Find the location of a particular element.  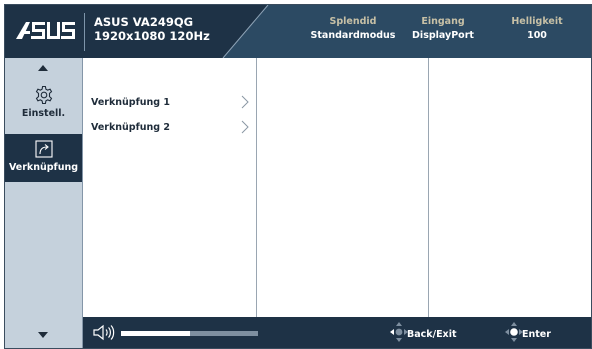

menu-item-shortcut-2: Verknüpfung 2 is located at coordinates (171, 128).